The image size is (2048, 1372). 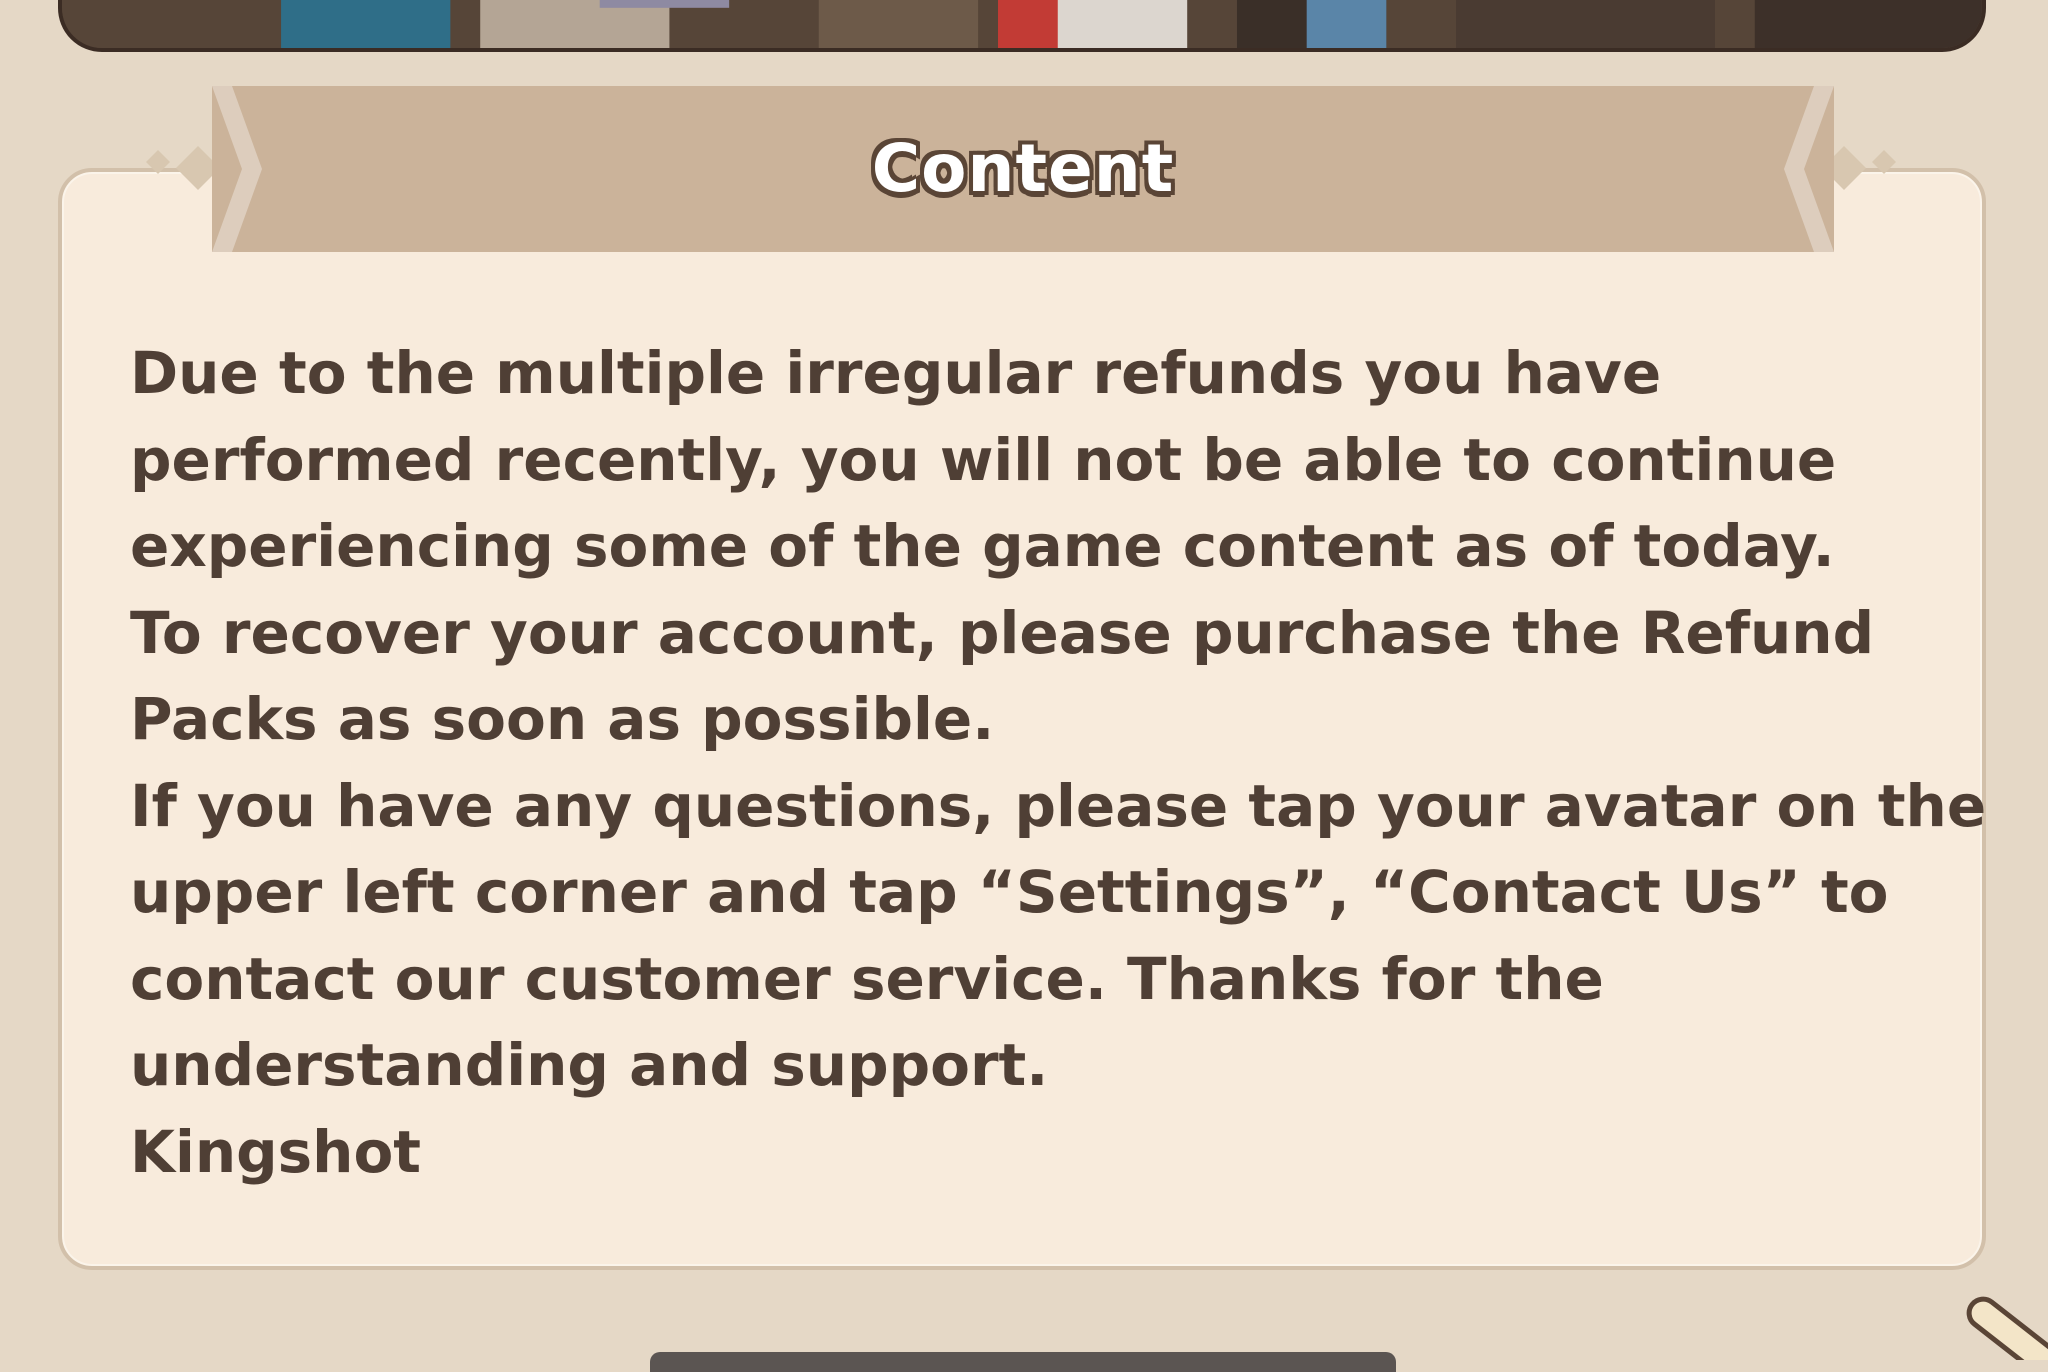 What do you see at coordinates (1988, 1310) in the screenshot?
I see `scroll-handle-icon` at bounding box center [1988, 1310].